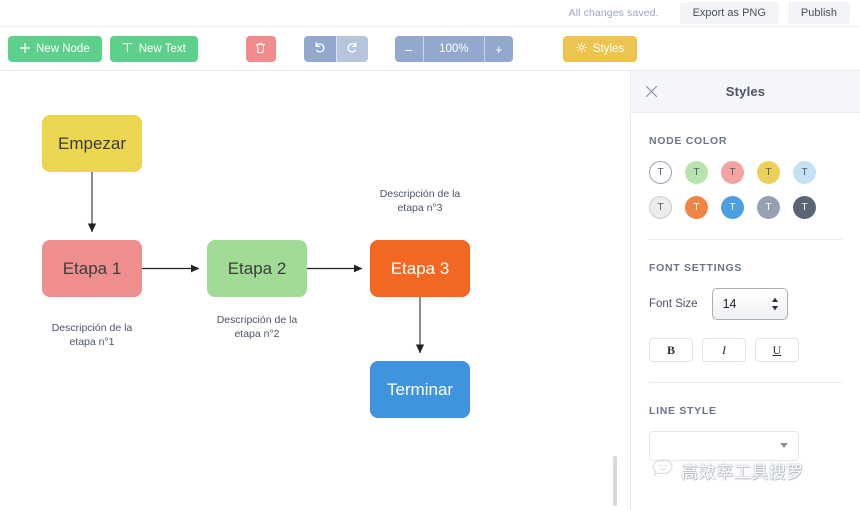  What do you see at coordinates (724, 350) in the screenshot?
I see `italic-button: I` at bounding box center [724, 350].